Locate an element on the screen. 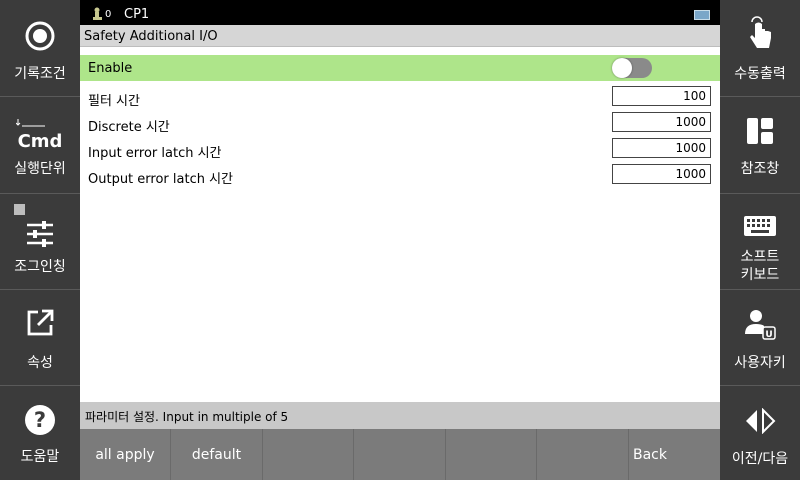 The height and width of the screenshot is (480, 800). manual-output-label: 수동출력 is located at coordinates (760, 74).